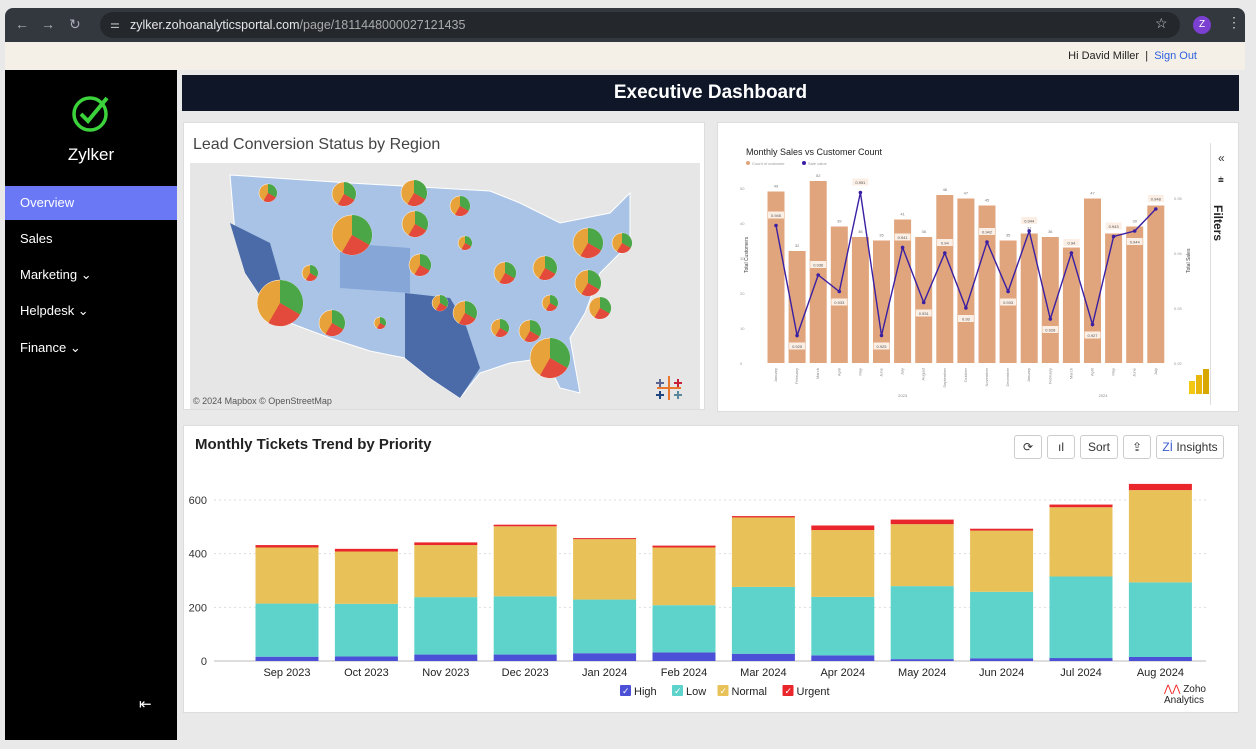 This screenshot has width=1256, height=749. I want to click on y-tick-label: 0, so click(741, 363).